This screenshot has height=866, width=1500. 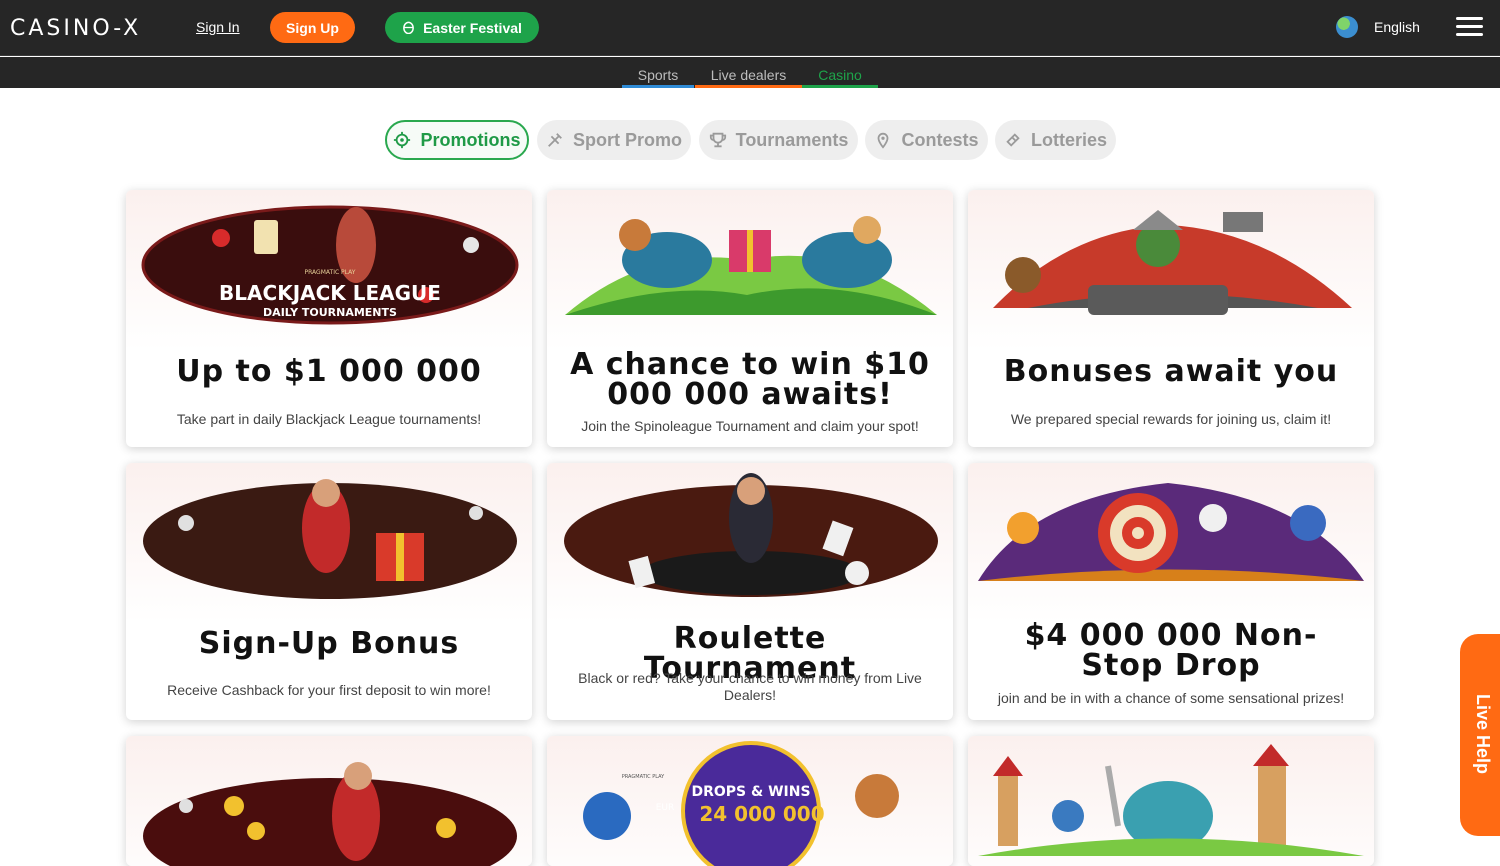 I want to click on banner-currency: EUR, so click(x=665, y=808).